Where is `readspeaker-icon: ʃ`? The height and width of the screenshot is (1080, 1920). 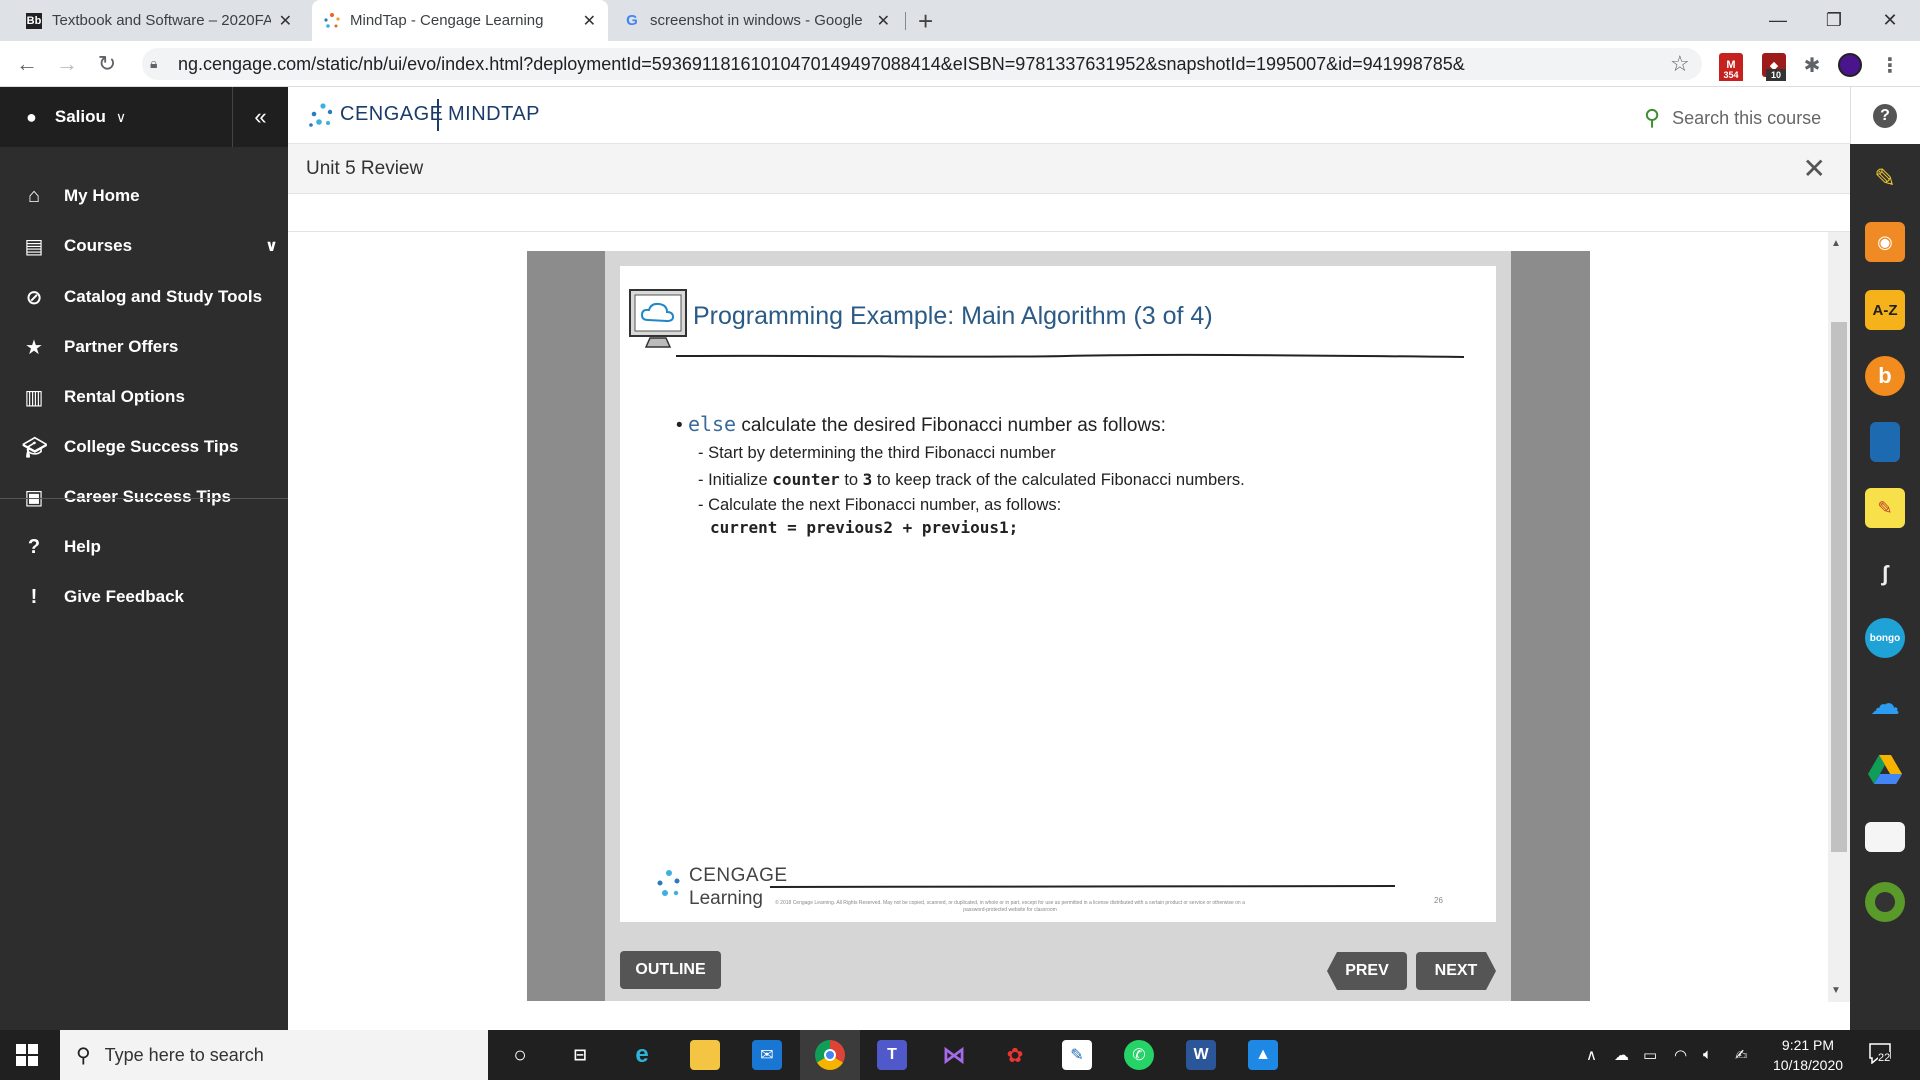 readspeaker-icon: ʃ is located at coordinates (1885, 574).